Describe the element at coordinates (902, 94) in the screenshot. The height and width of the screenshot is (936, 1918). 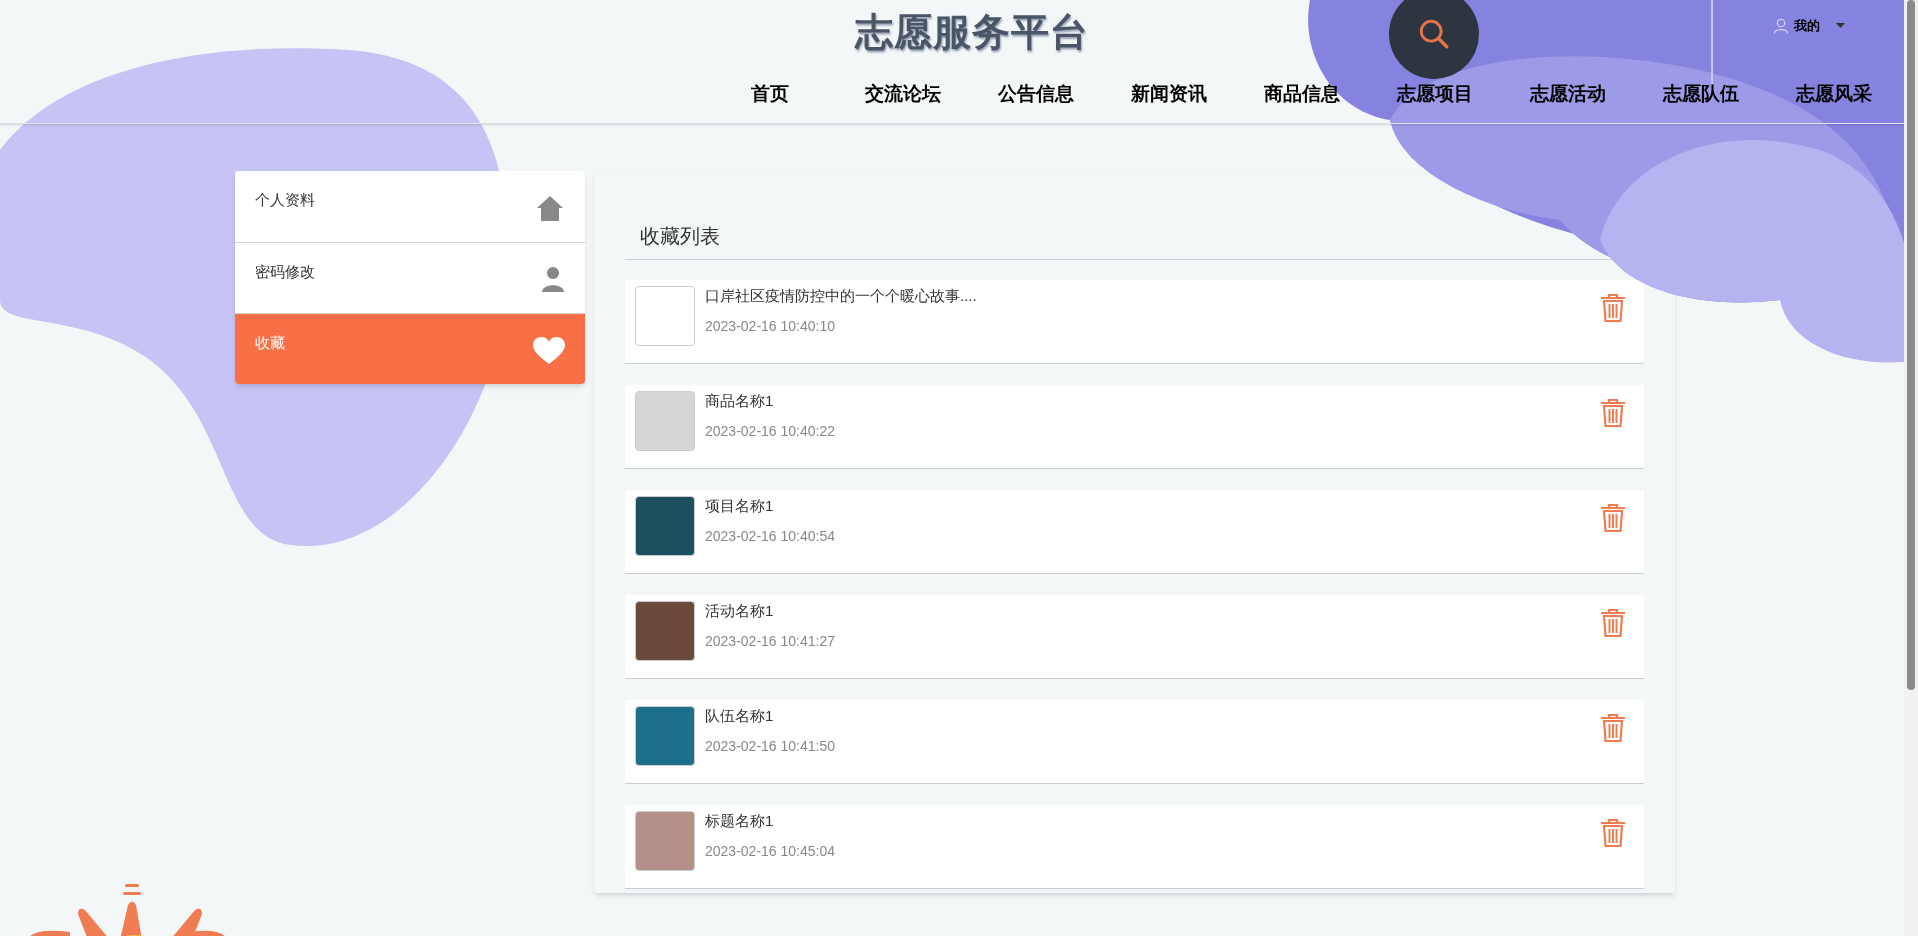
I see `nav-link: 交流论坛` at that location.